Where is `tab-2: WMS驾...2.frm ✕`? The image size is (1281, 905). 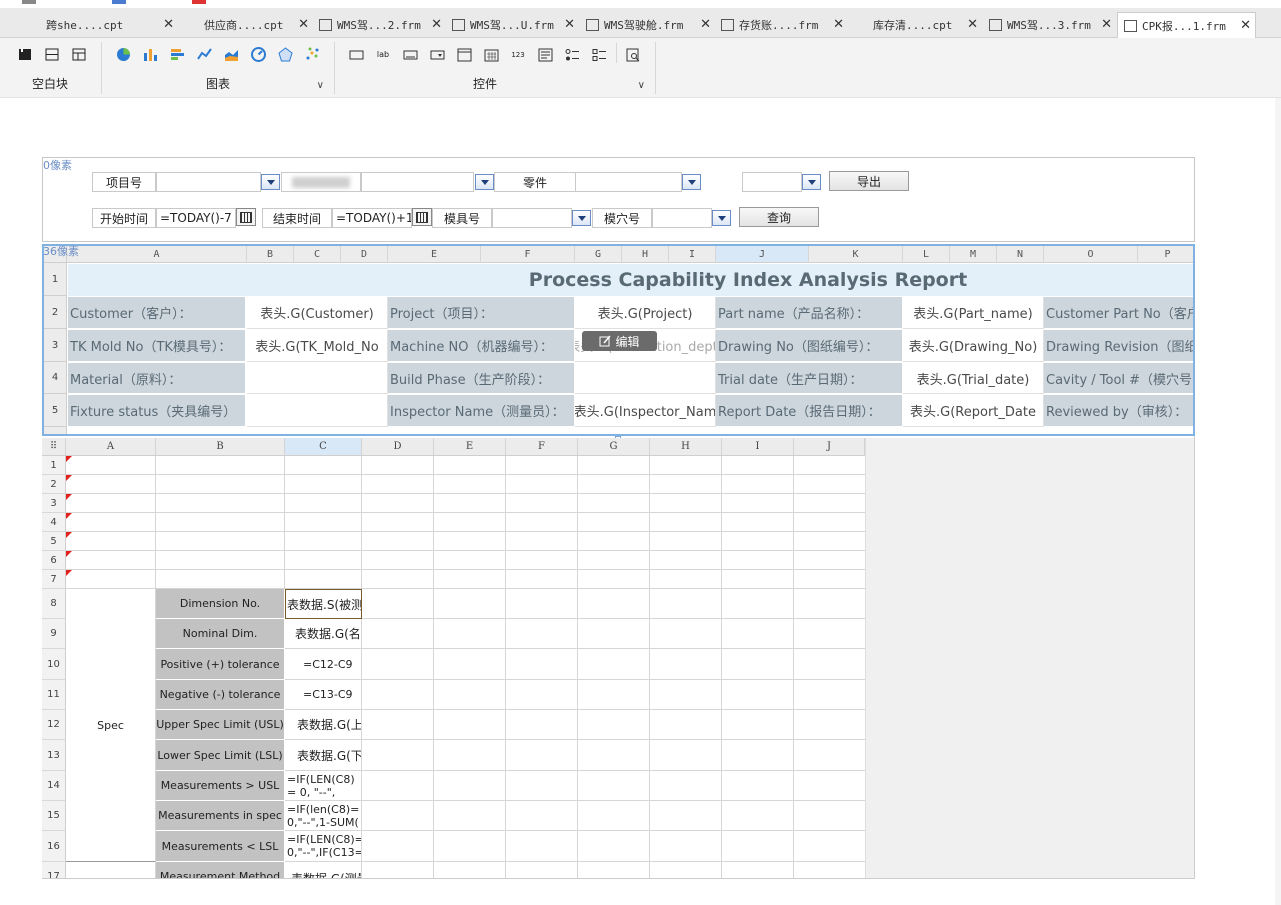 tab-2: WMS驾...2.frm ✕ is located at coordinates (379, 25).